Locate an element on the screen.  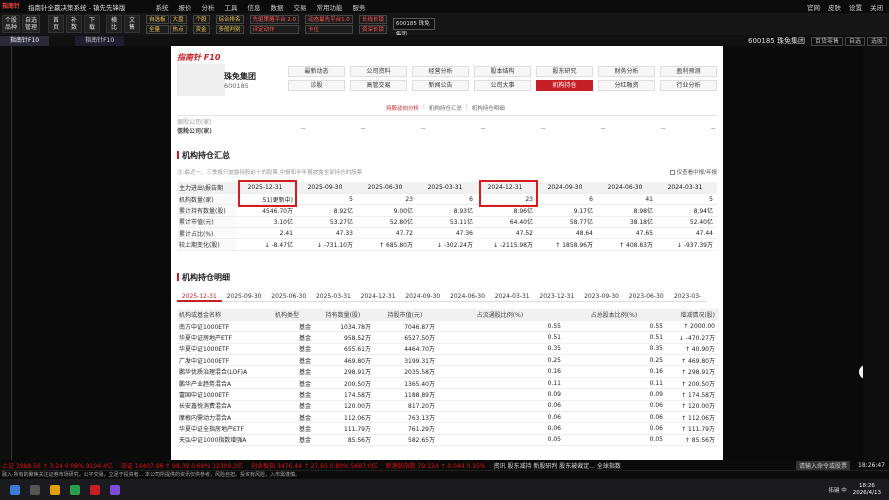
industry-button: 百货零售 is located at coordinates (826, 41).